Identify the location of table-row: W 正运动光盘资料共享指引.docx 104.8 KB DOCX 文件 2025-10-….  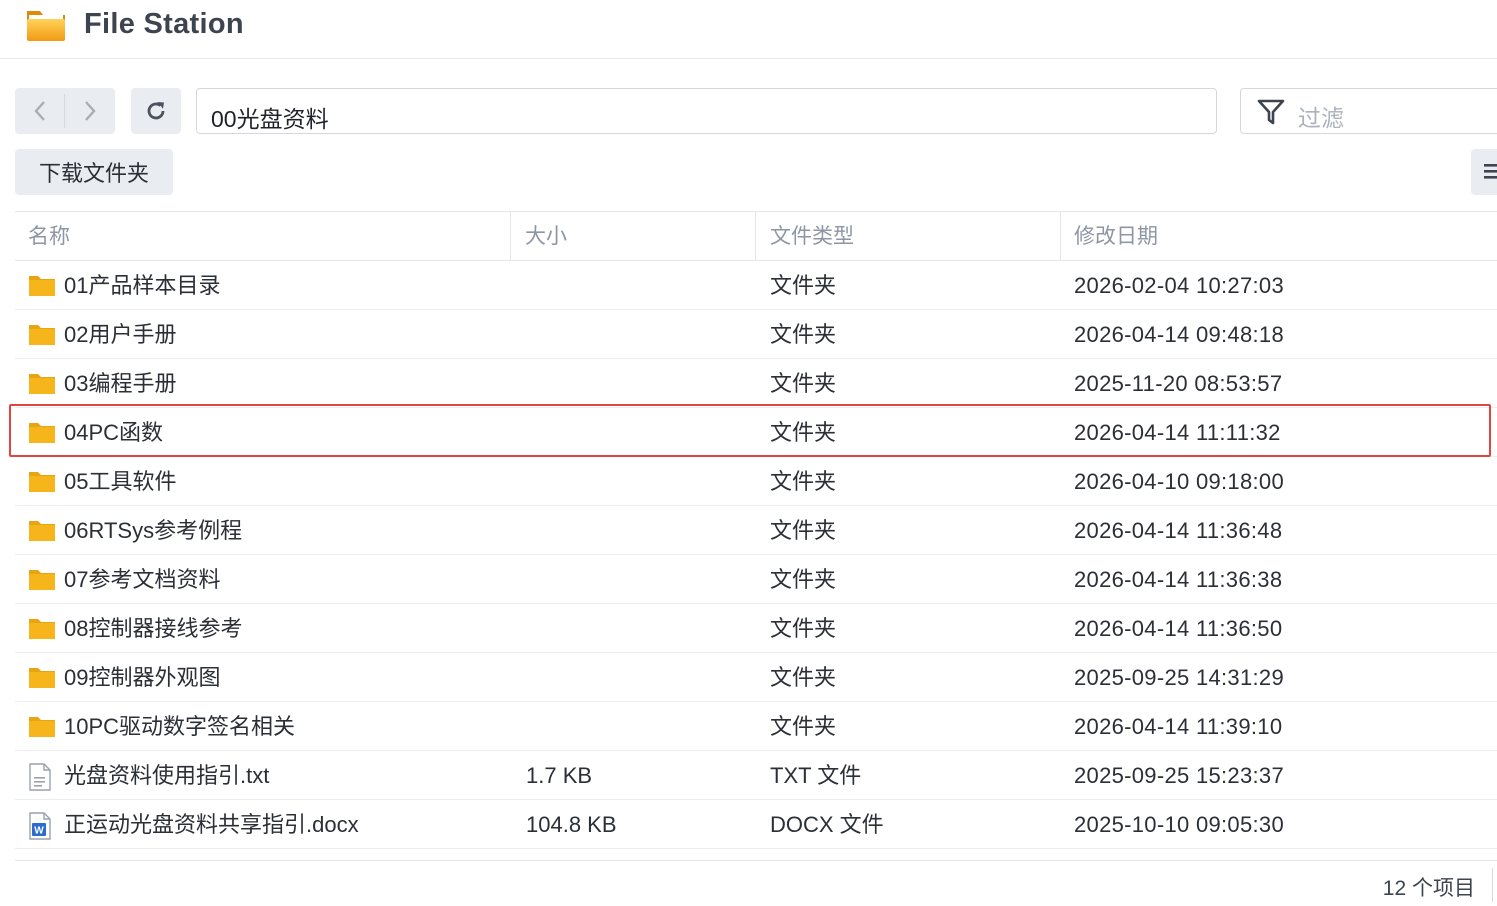
(756, 824).